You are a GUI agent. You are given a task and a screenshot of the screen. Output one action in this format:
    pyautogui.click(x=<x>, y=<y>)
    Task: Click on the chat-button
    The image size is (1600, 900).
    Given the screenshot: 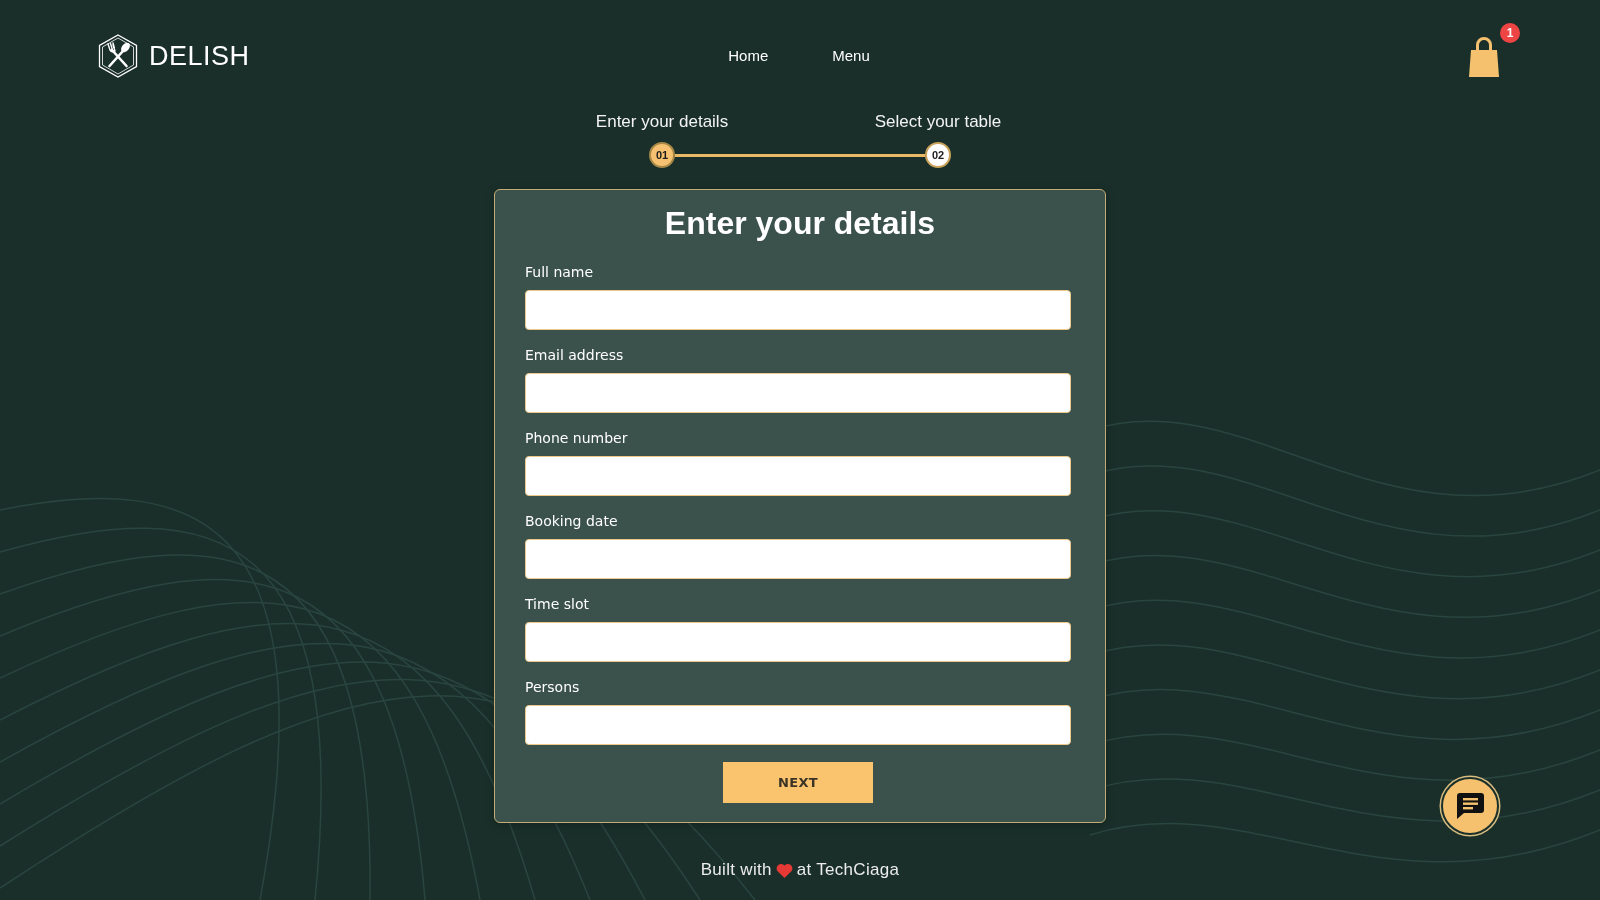 What is the action you would take?
    pyautogui.click(x=1470, y=806)
    